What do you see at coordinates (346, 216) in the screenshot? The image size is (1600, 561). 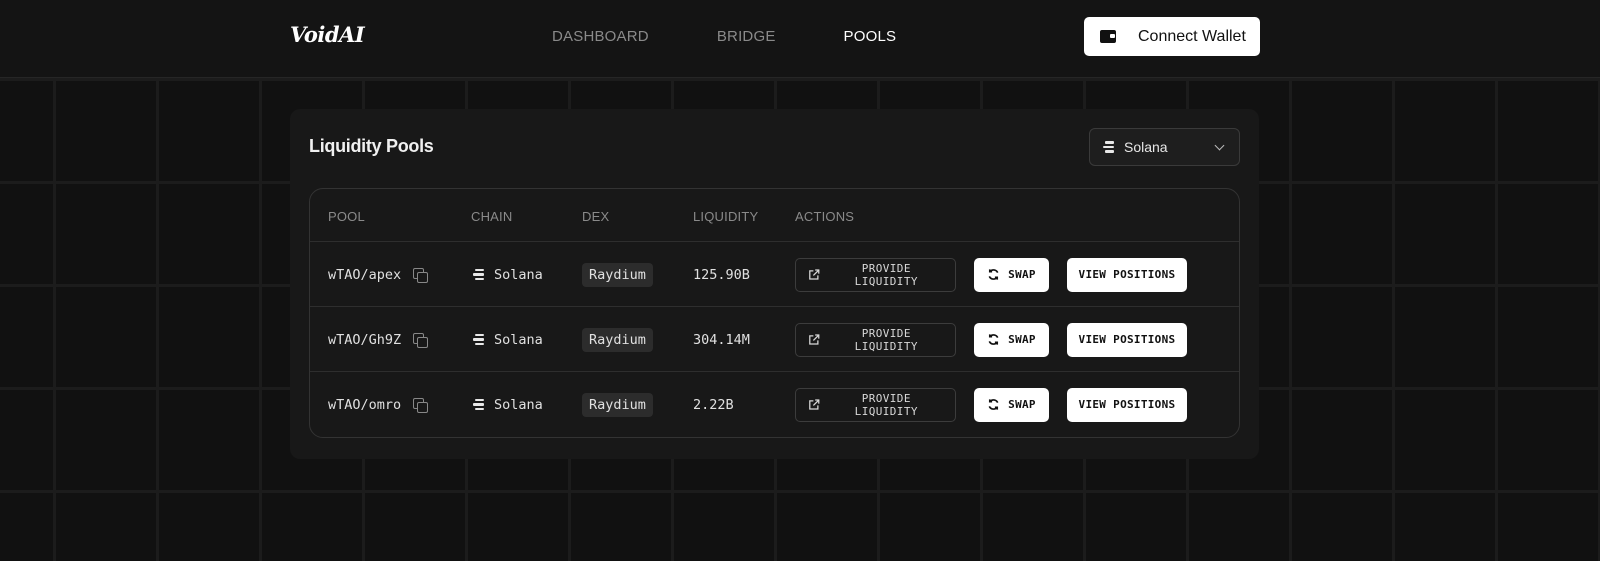 I see `column-header-pool: POOL` at bounding box center [346, 216].